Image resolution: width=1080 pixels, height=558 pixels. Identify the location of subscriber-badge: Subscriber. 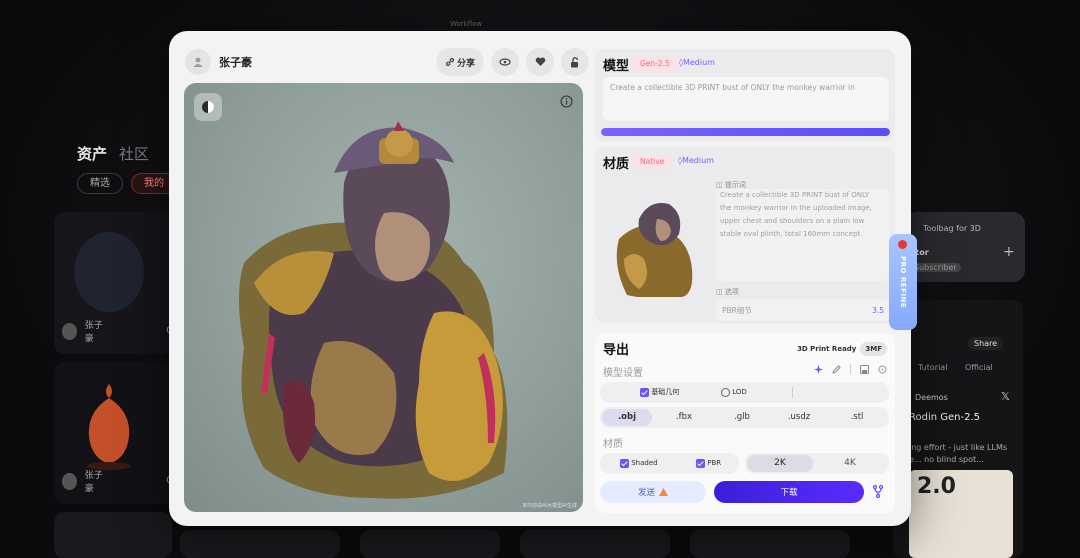
(935, 267).